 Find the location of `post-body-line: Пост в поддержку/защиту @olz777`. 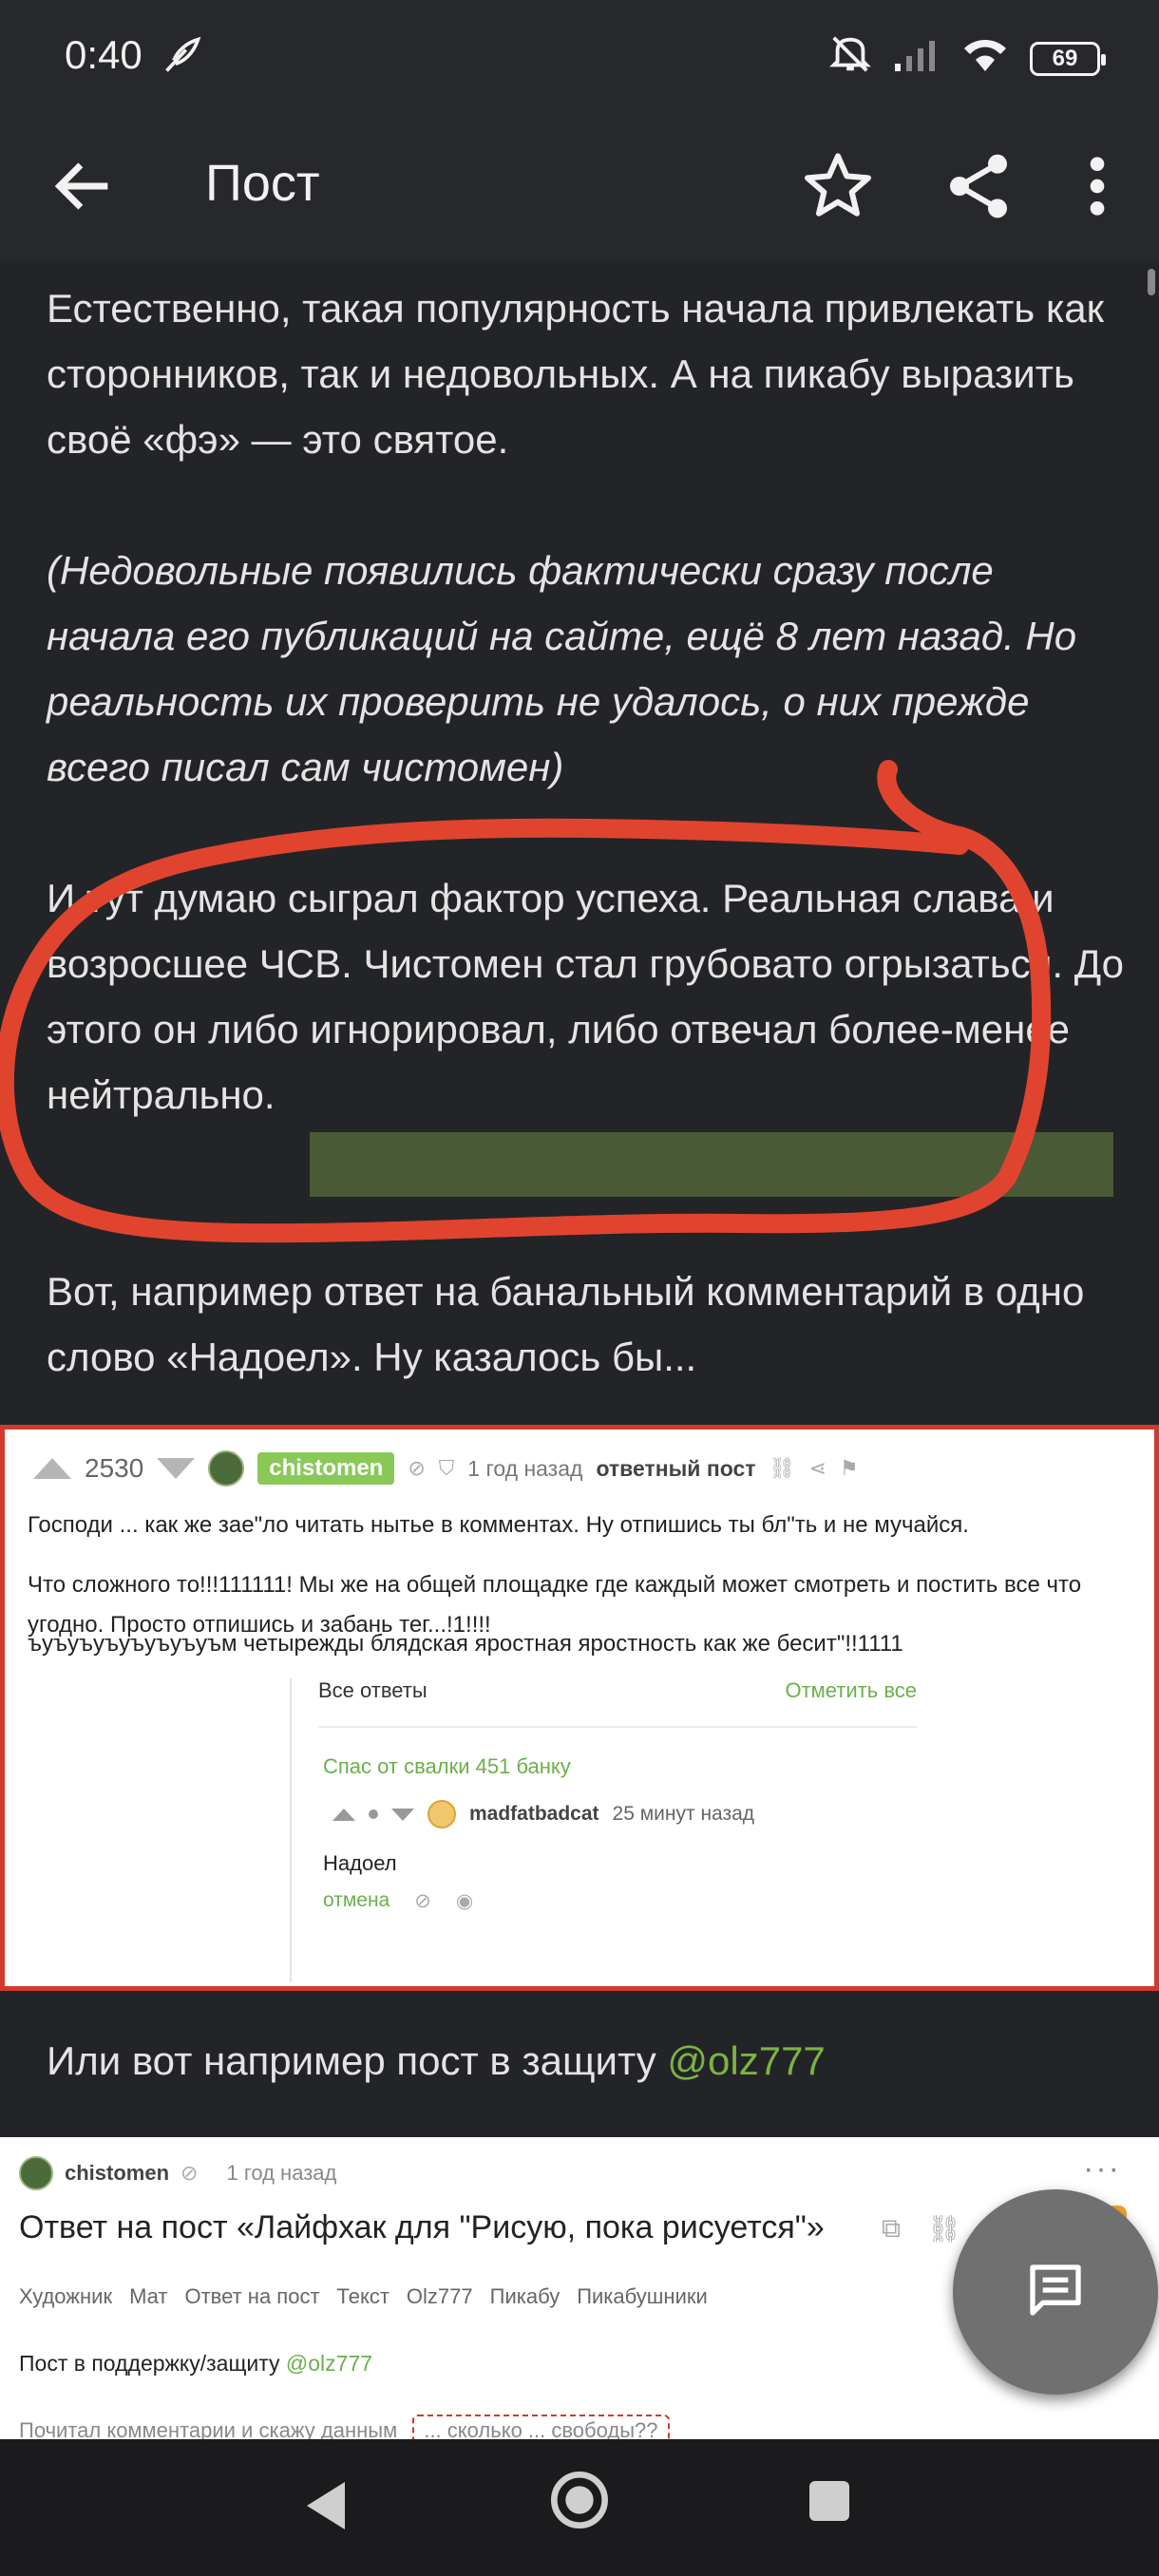

post-body-line: Пост в поддержку/защиту @olz777 is located at coordinates (195, 2364).